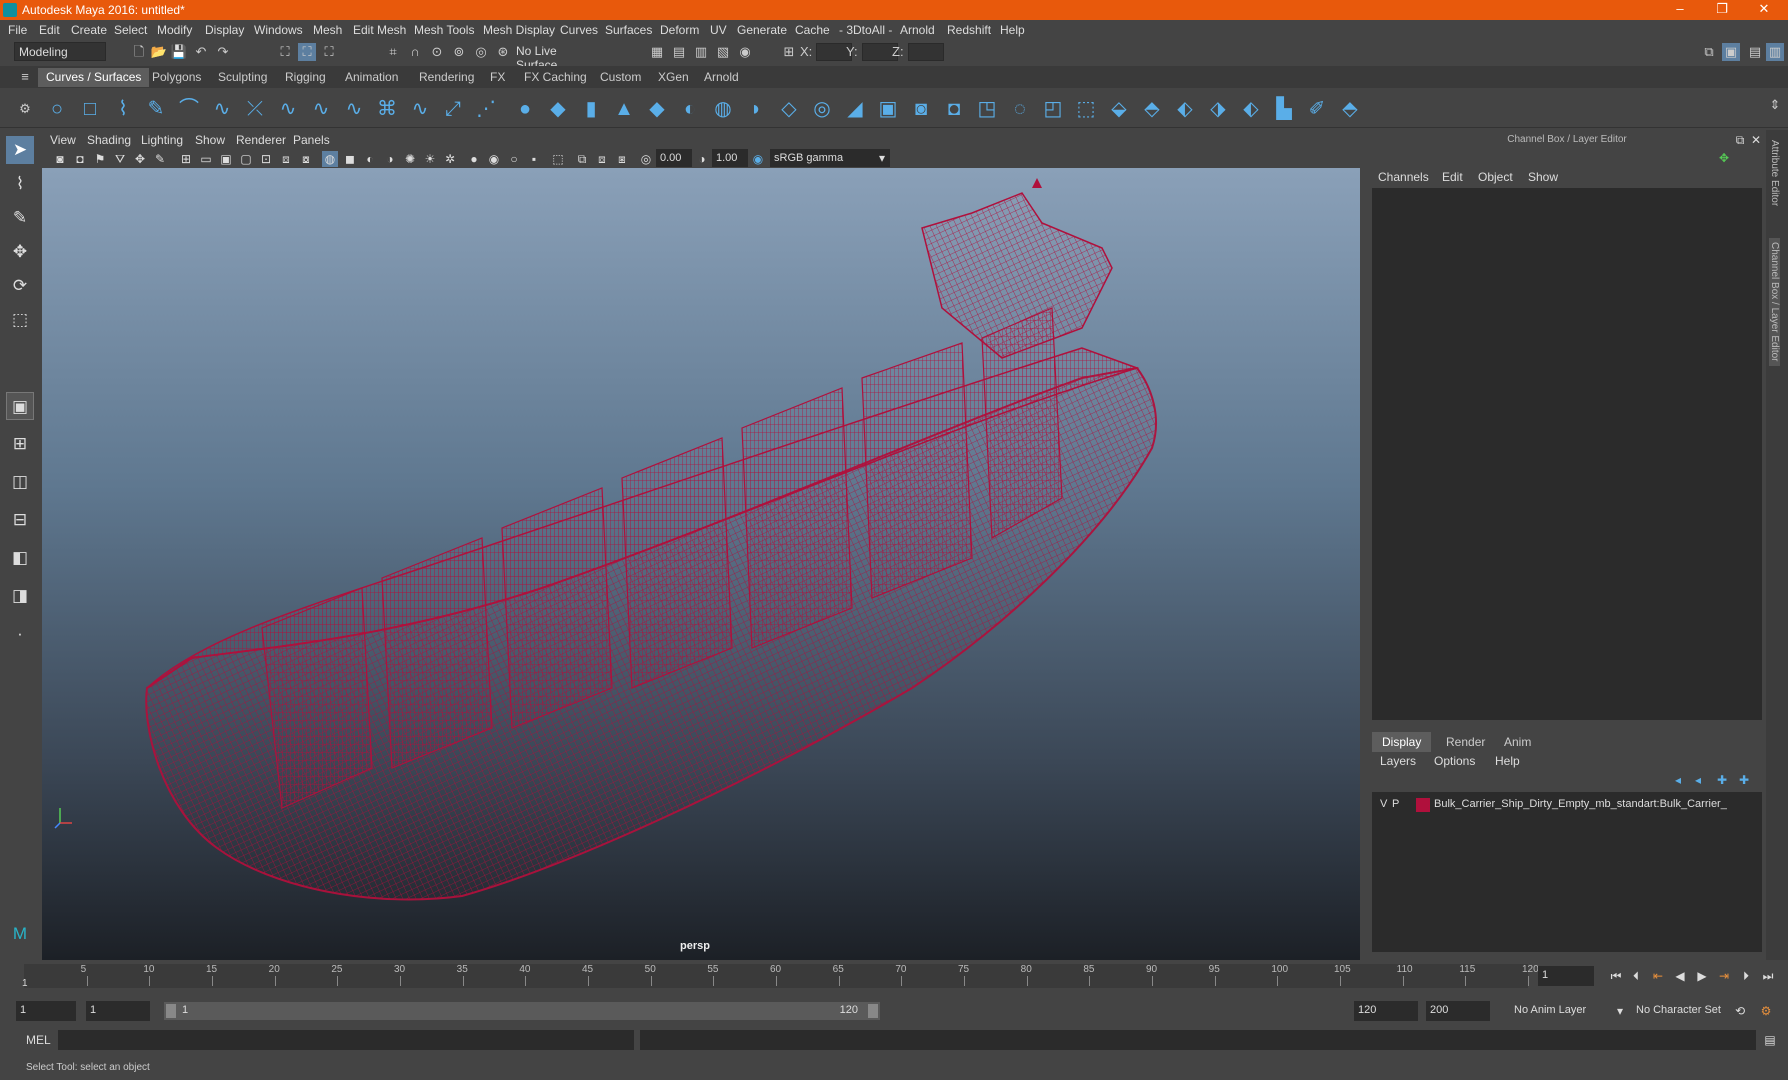 This screenshot has height=1080, width=1788. Describe the element at coordinates (1682, 1011) in the screenshot. I see `character-set-dropdown: No Character Set` at that location.